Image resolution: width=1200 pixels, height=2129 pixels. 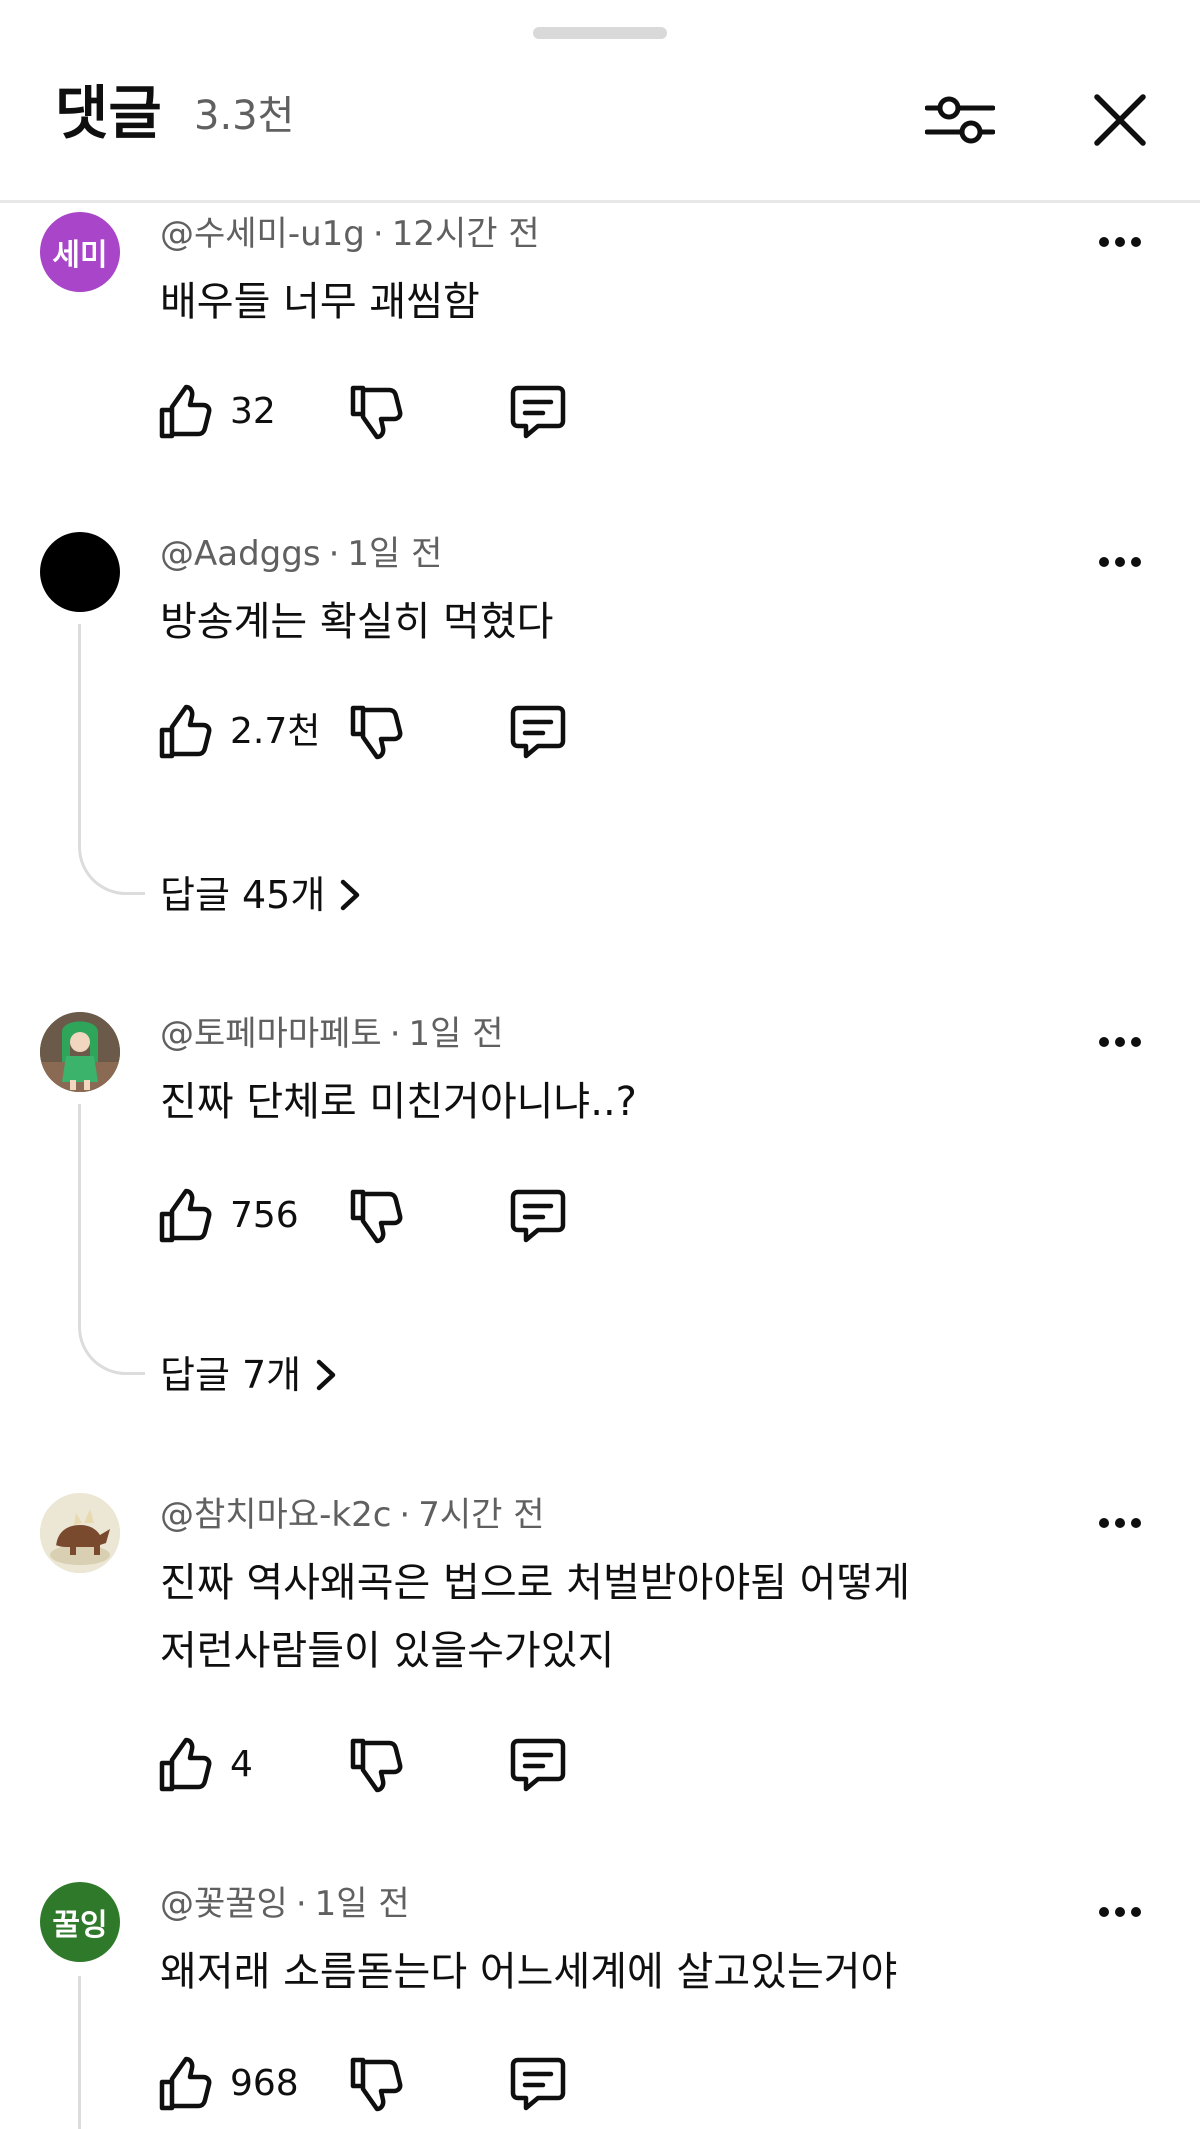 What do you see at coordinates (244, 116) in the screenshot?
I see `comments-count: 3.3천` at bounding box center [244, 116].